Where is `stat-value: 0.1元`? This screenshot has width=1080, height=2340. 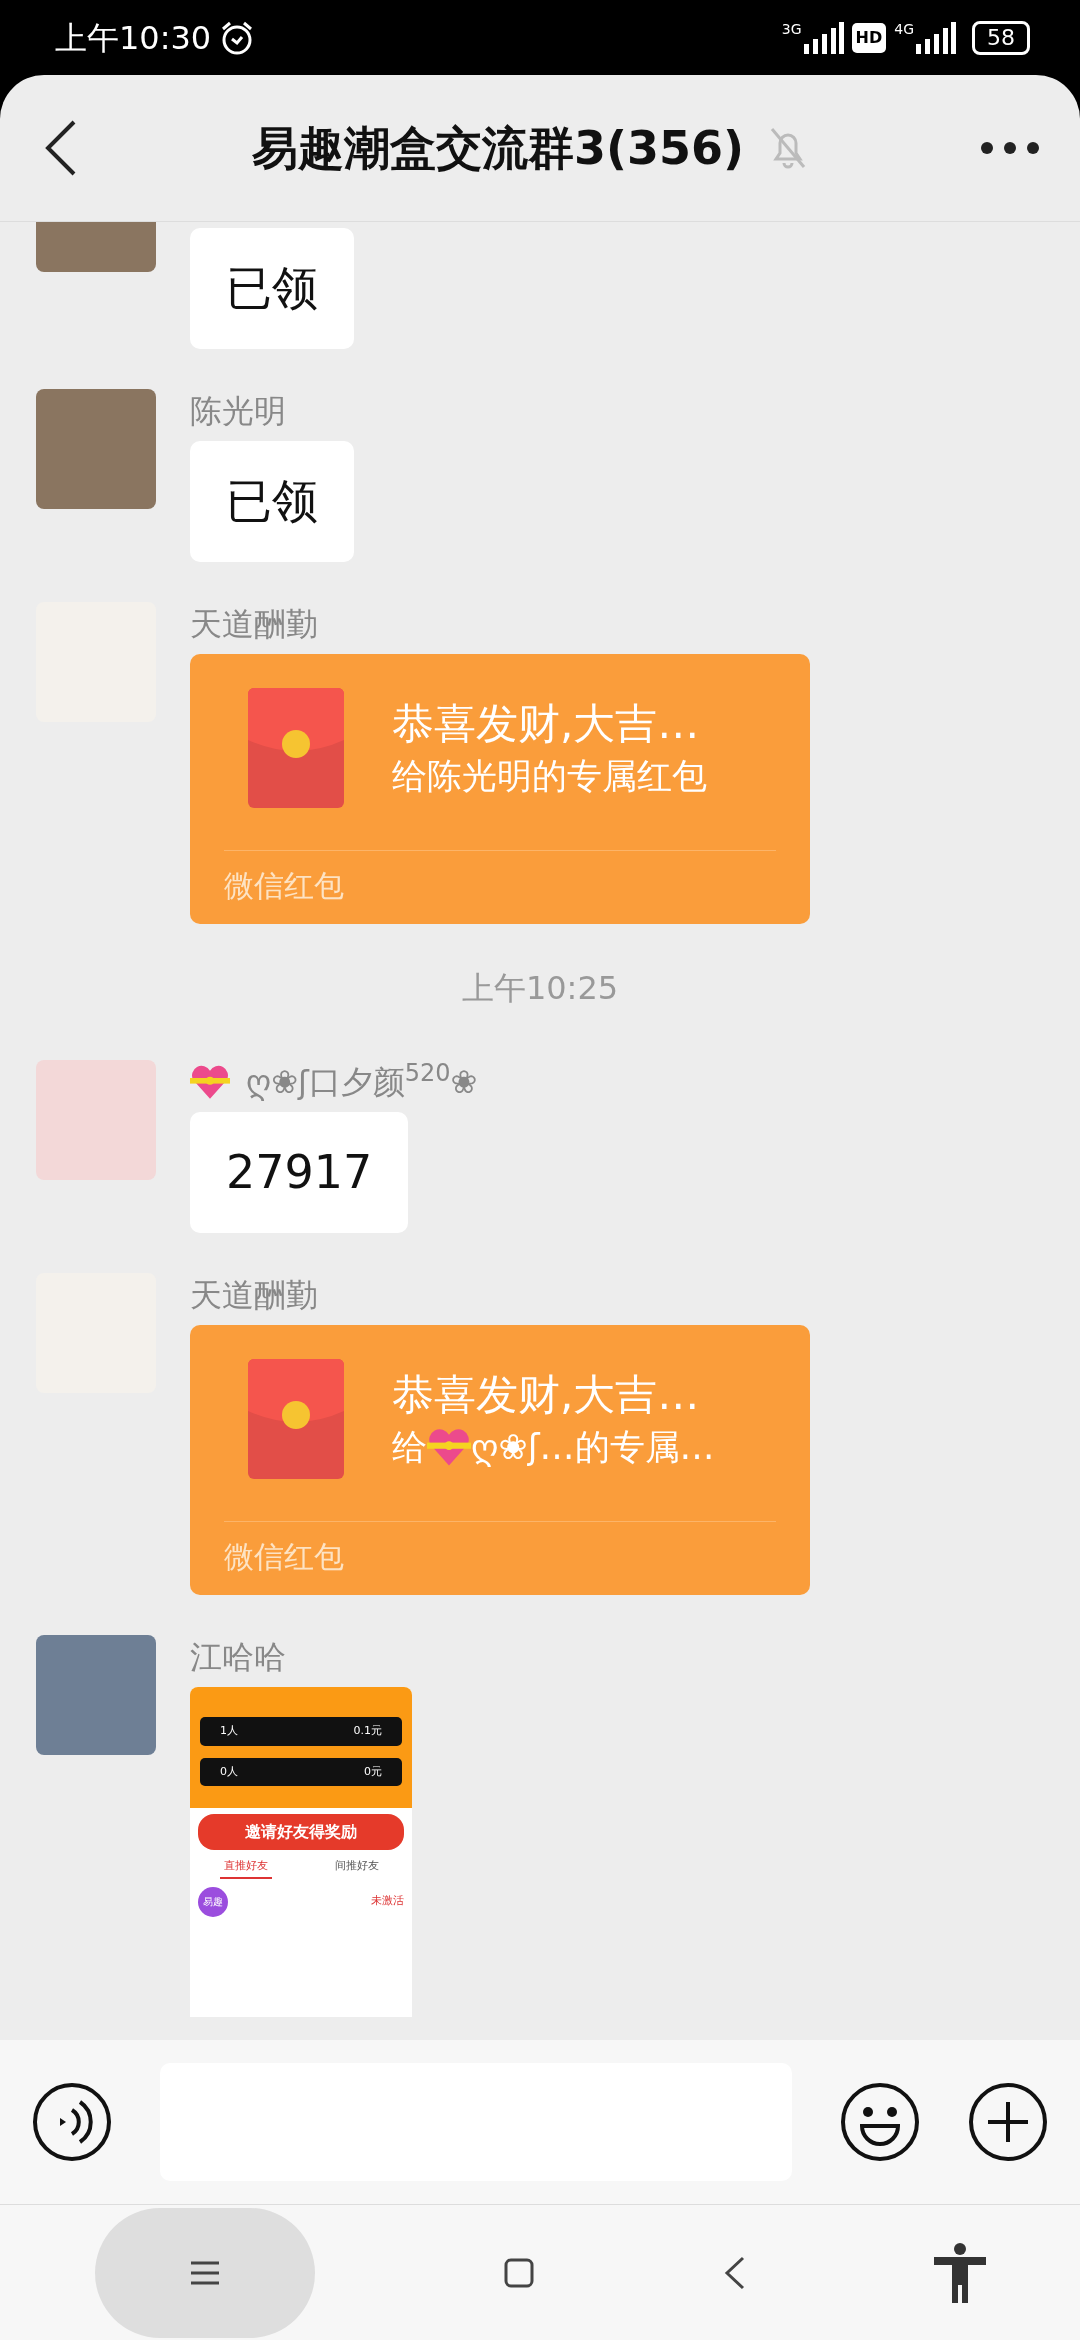
stat-value: 0.1元 is located at coordinates (367, 1731).